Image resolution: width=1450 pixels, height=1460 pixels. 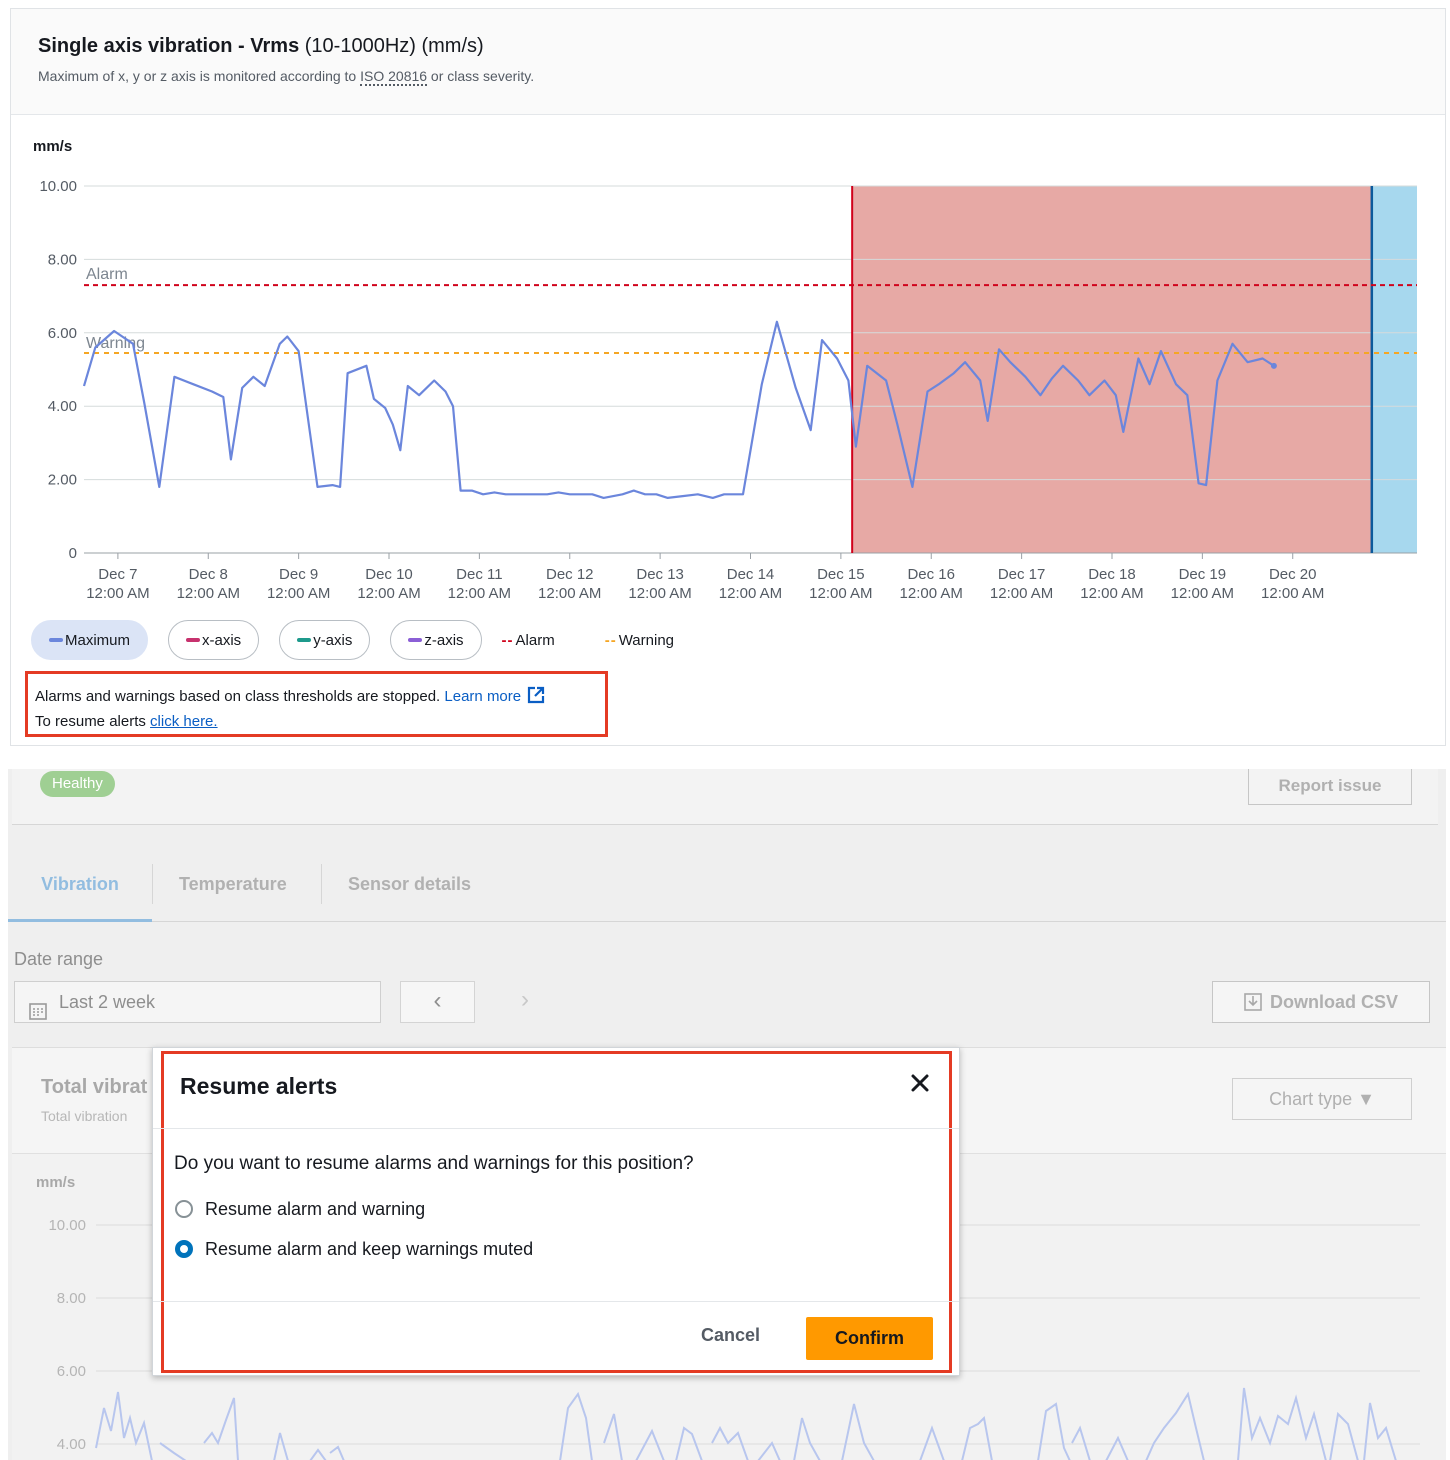 What do you see at coordinates (869, 1338) in the screenshot?
I see `confirm-button: Confirm` at bounding box center [869, 1338].